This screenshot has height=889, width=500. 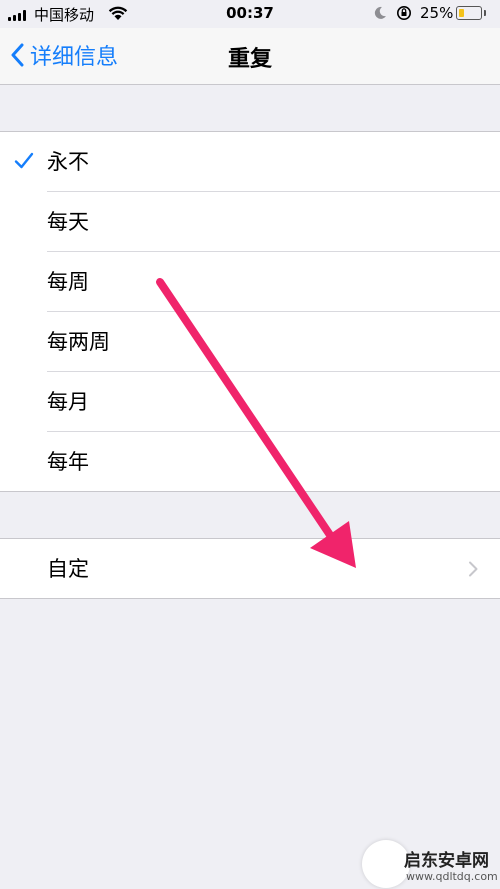 I want to click on watermark-text: 启东安卓网, so click(x=446, y=861).